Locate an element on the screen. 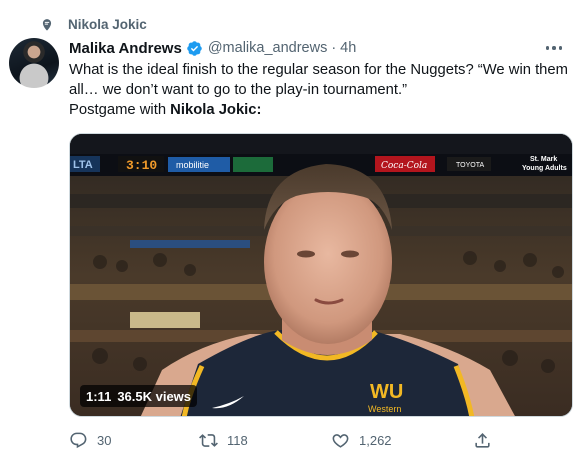 Image resolution: width=580 pixels, height=455 pixels. like-button: 1,262 is located at coordinates (361, 440).